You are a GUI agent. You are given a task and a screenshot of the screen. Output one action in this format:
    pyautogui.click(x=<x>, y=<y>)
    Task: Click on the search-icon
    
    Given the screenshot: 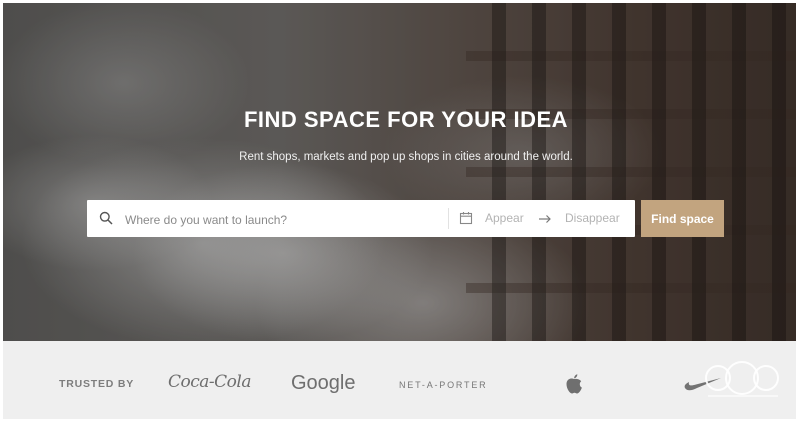 What is the action you would take?
    pyautogui.click(x=106, y=218)
    